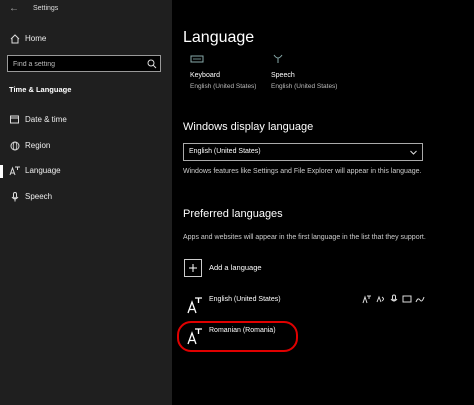  I want to click on highlight-annotation, so click(237, 336).